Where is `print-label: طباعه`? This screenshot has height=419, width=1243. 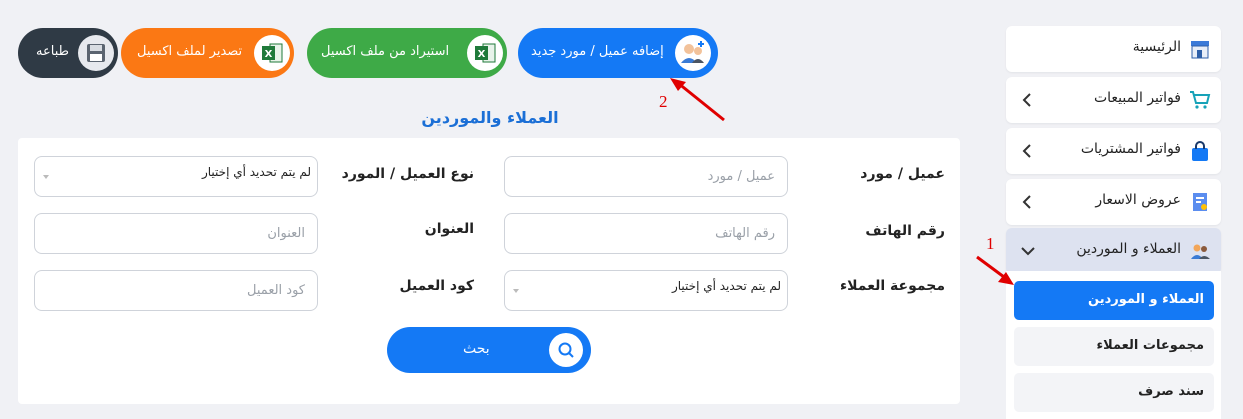
print-label: طباعه is located at coordinates (52, 51).